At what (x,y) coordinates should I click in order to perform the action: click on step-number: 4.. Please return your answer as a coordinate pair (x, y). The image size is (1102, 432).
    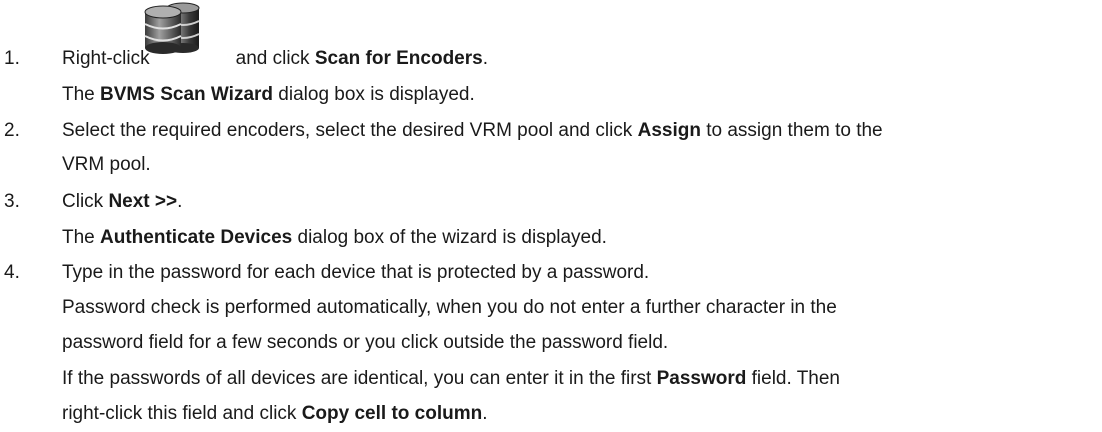
    Looking at the image, I should click on (12, 272).